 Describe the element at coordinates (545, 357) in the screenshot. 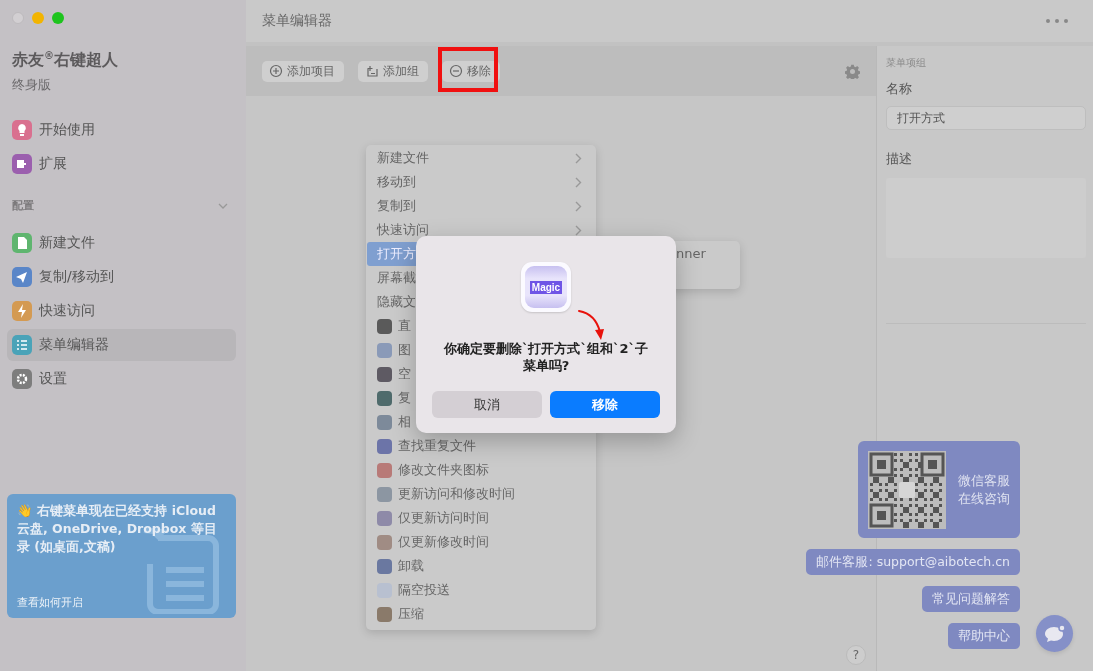

I see `dialog-message: 你确定要删除`打开方式`组和`2`子菜单吗?` at that location.